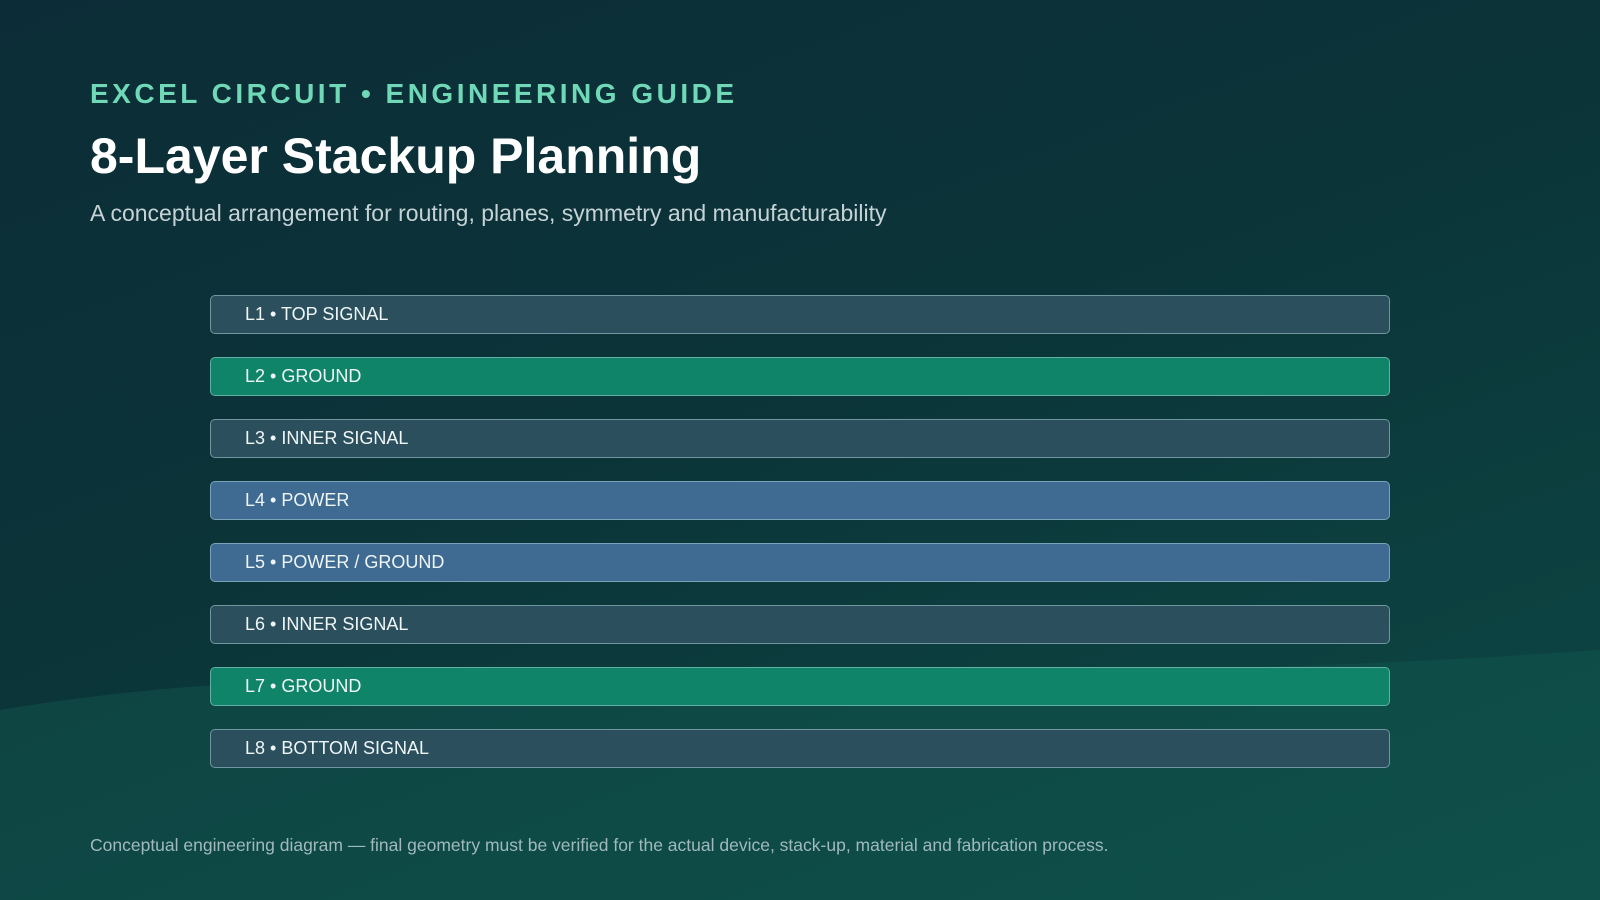  Describe the element at coordinates (800, 500) in the screenshot. I see `layer-bar-l4: L4 • POWER` at that location.